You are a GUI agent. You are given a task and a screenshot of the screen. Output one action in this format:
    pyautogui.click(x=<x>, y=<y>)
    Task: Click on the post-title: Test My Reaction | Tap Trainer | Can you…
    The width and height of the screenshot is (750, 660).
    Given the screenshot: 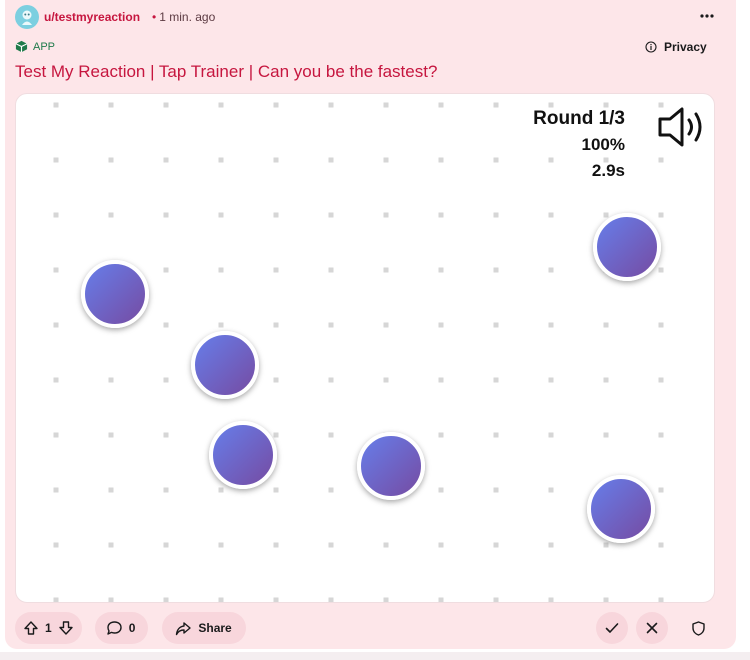 What is the action you would take?
    pyautogui.click(x=226, y=72)
    